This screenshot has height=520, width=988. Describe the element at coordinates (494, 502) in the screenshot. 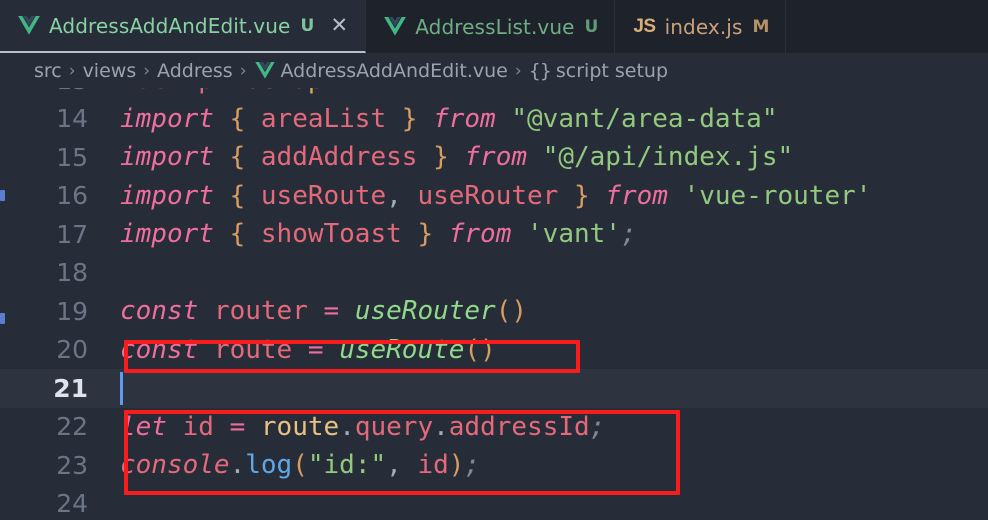

I see `code-line-24: 24` at that location.